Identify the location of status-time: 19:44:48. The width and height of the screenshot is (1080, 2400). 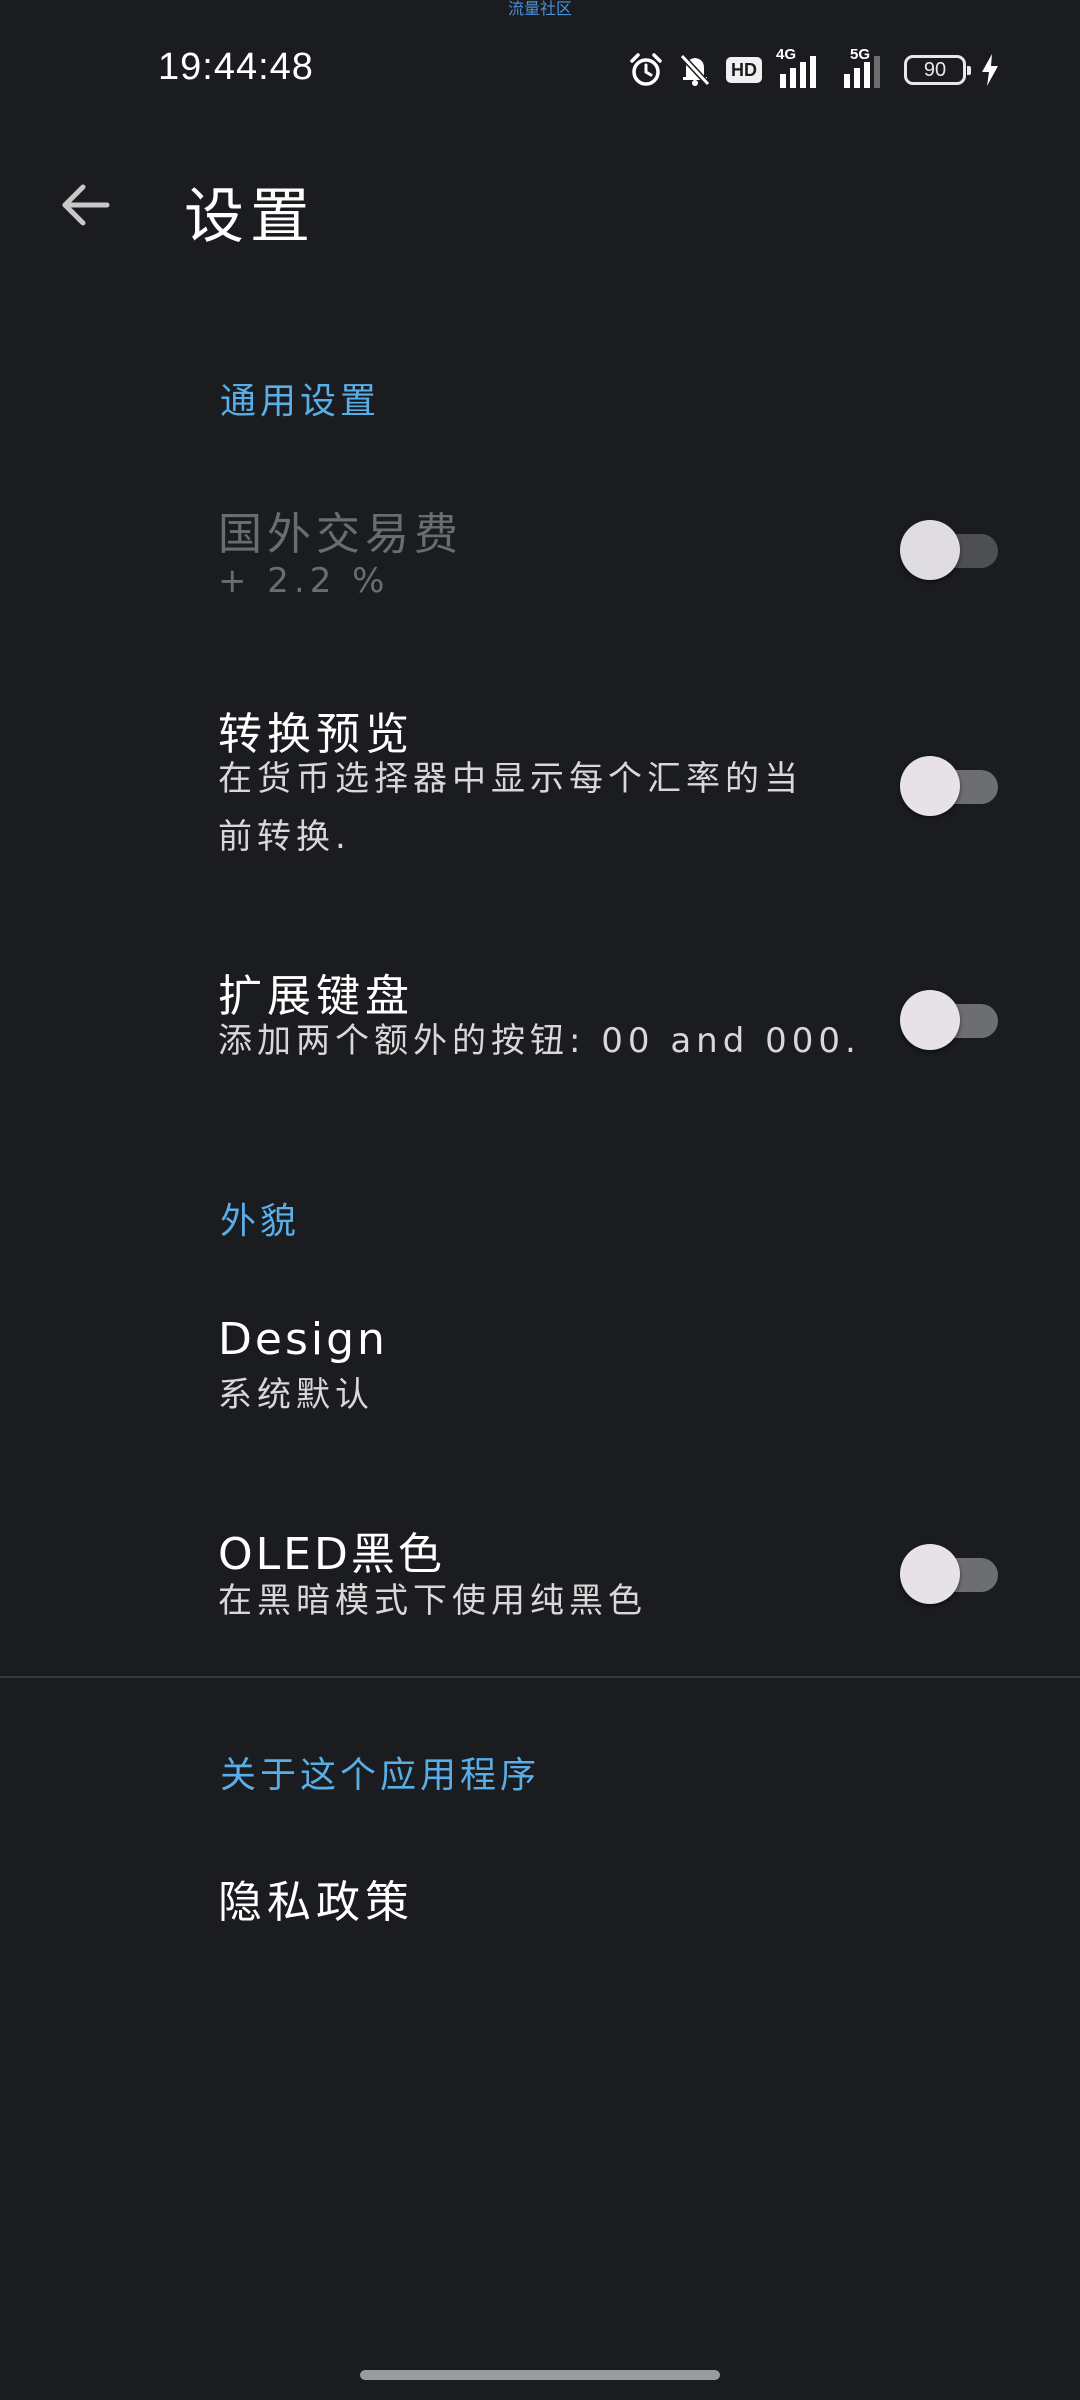
(236, 67).